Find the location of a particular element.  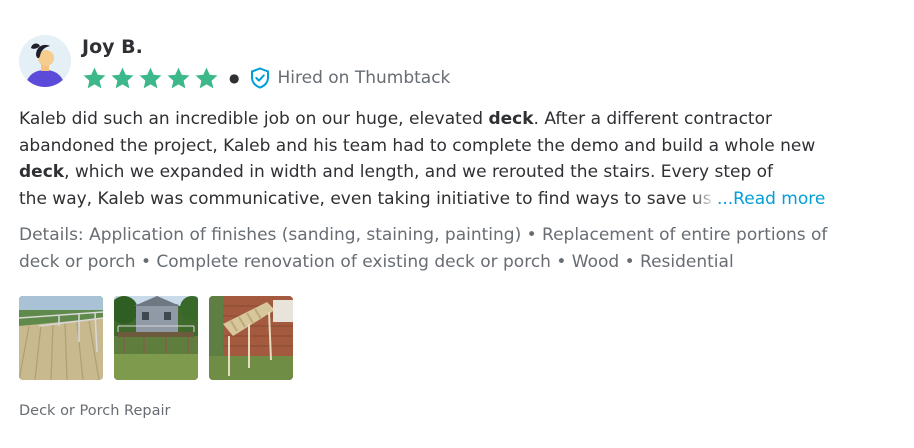

user-avatar-icon is located at coordinates (45, 61).